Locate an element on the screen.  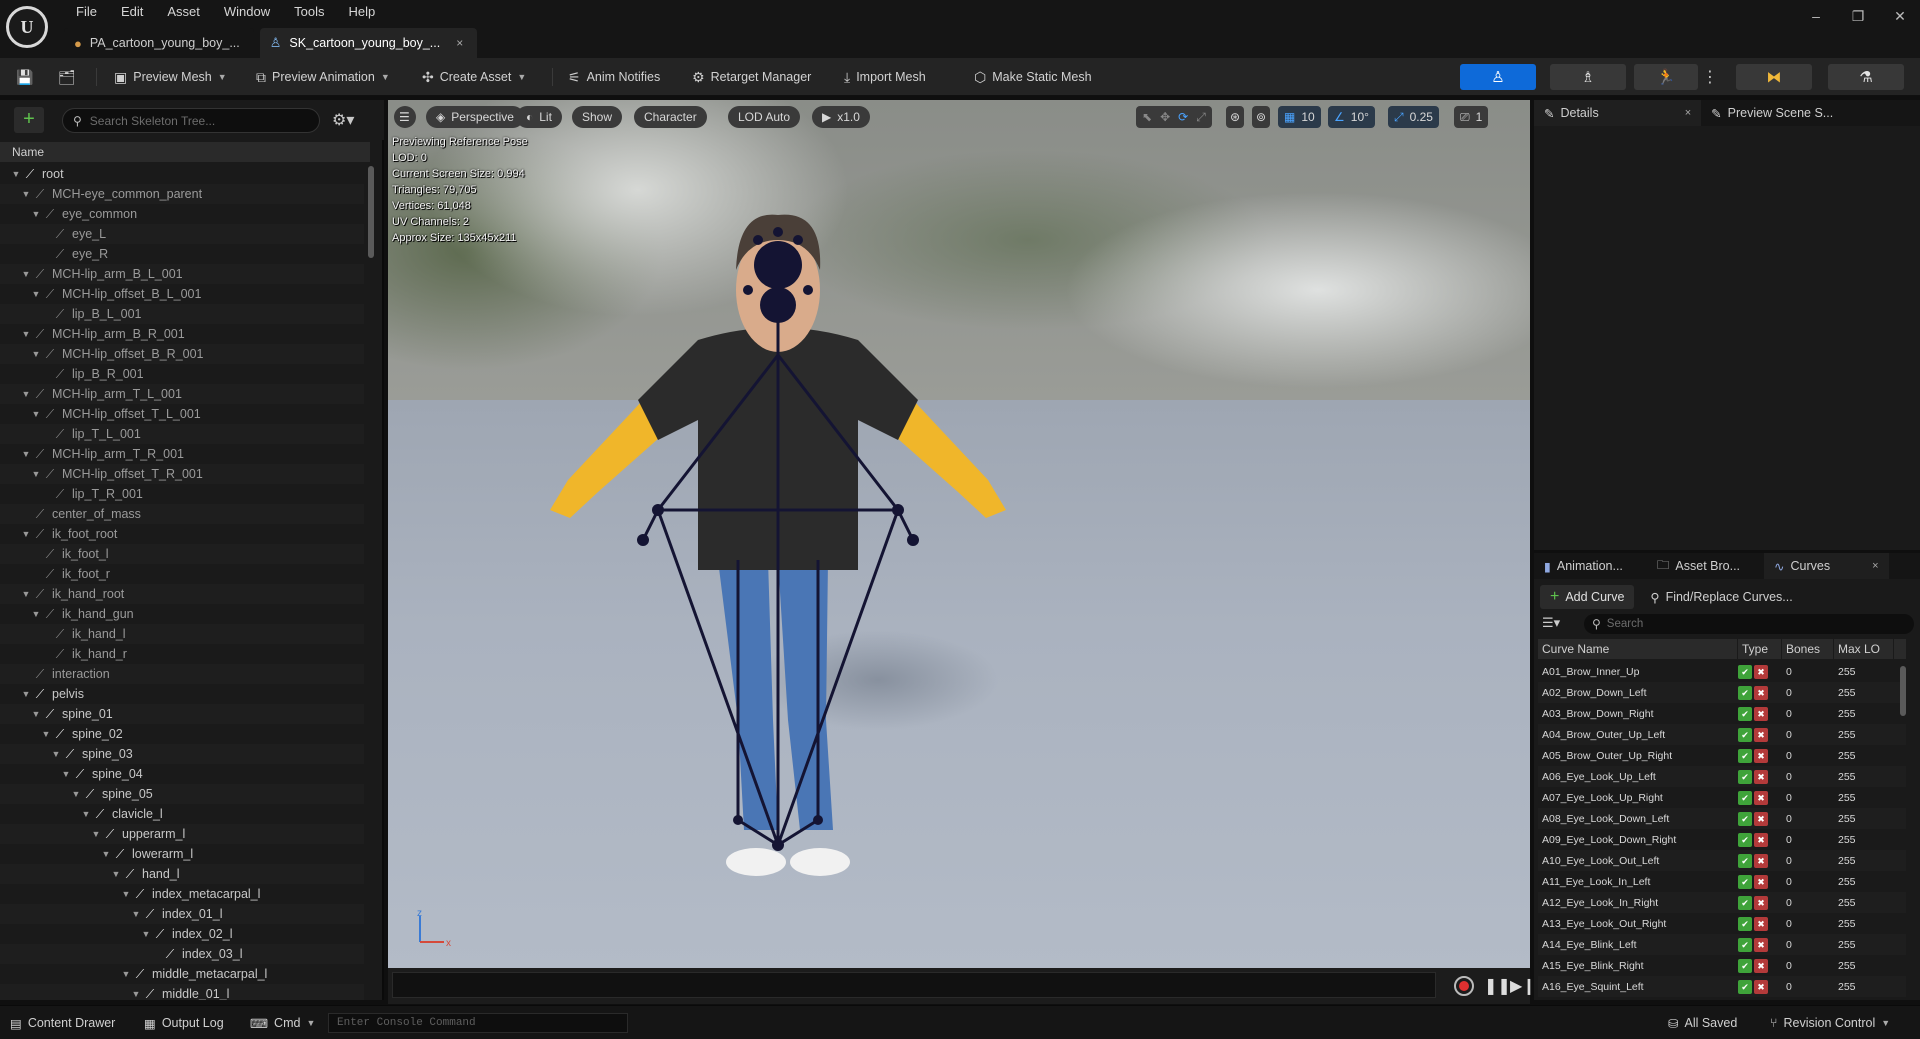
gear-icon: ⚙▾ is located at coordinates (343, 120).